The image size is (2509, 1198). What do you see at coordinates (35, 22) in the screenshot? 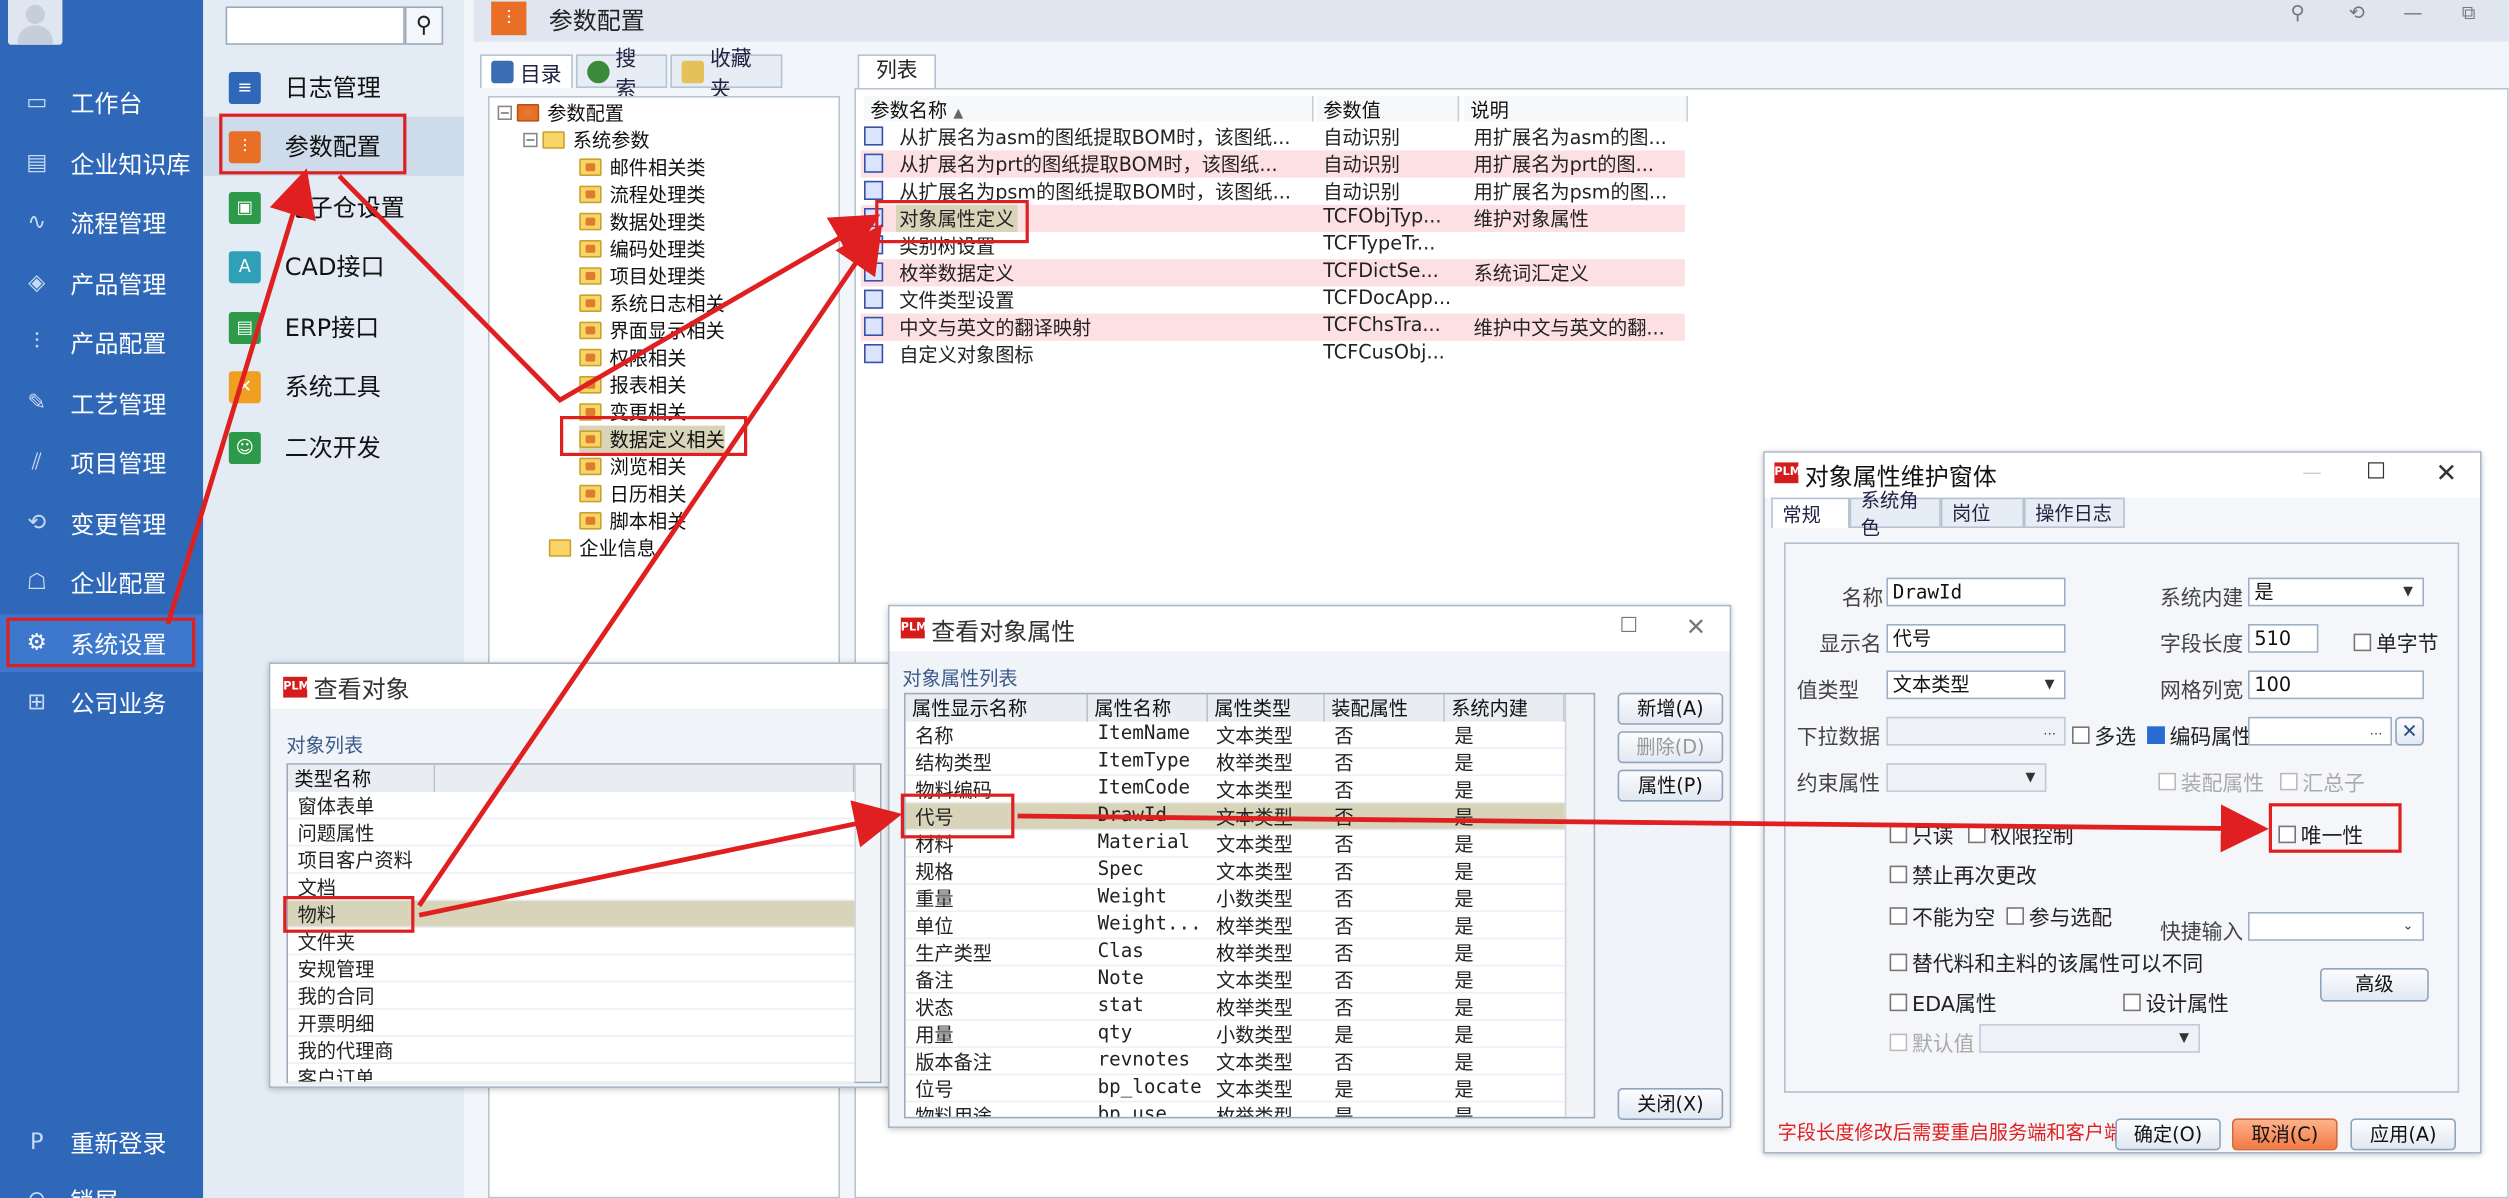
I see `avatar` at bounding box center [35, 22].